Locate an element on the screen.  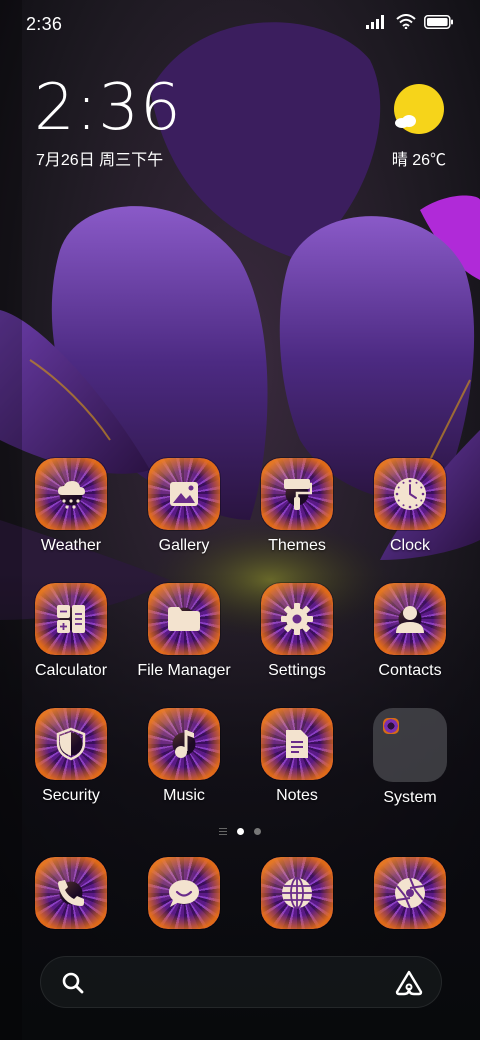
page-indicator is located at coordinates (240, 831).